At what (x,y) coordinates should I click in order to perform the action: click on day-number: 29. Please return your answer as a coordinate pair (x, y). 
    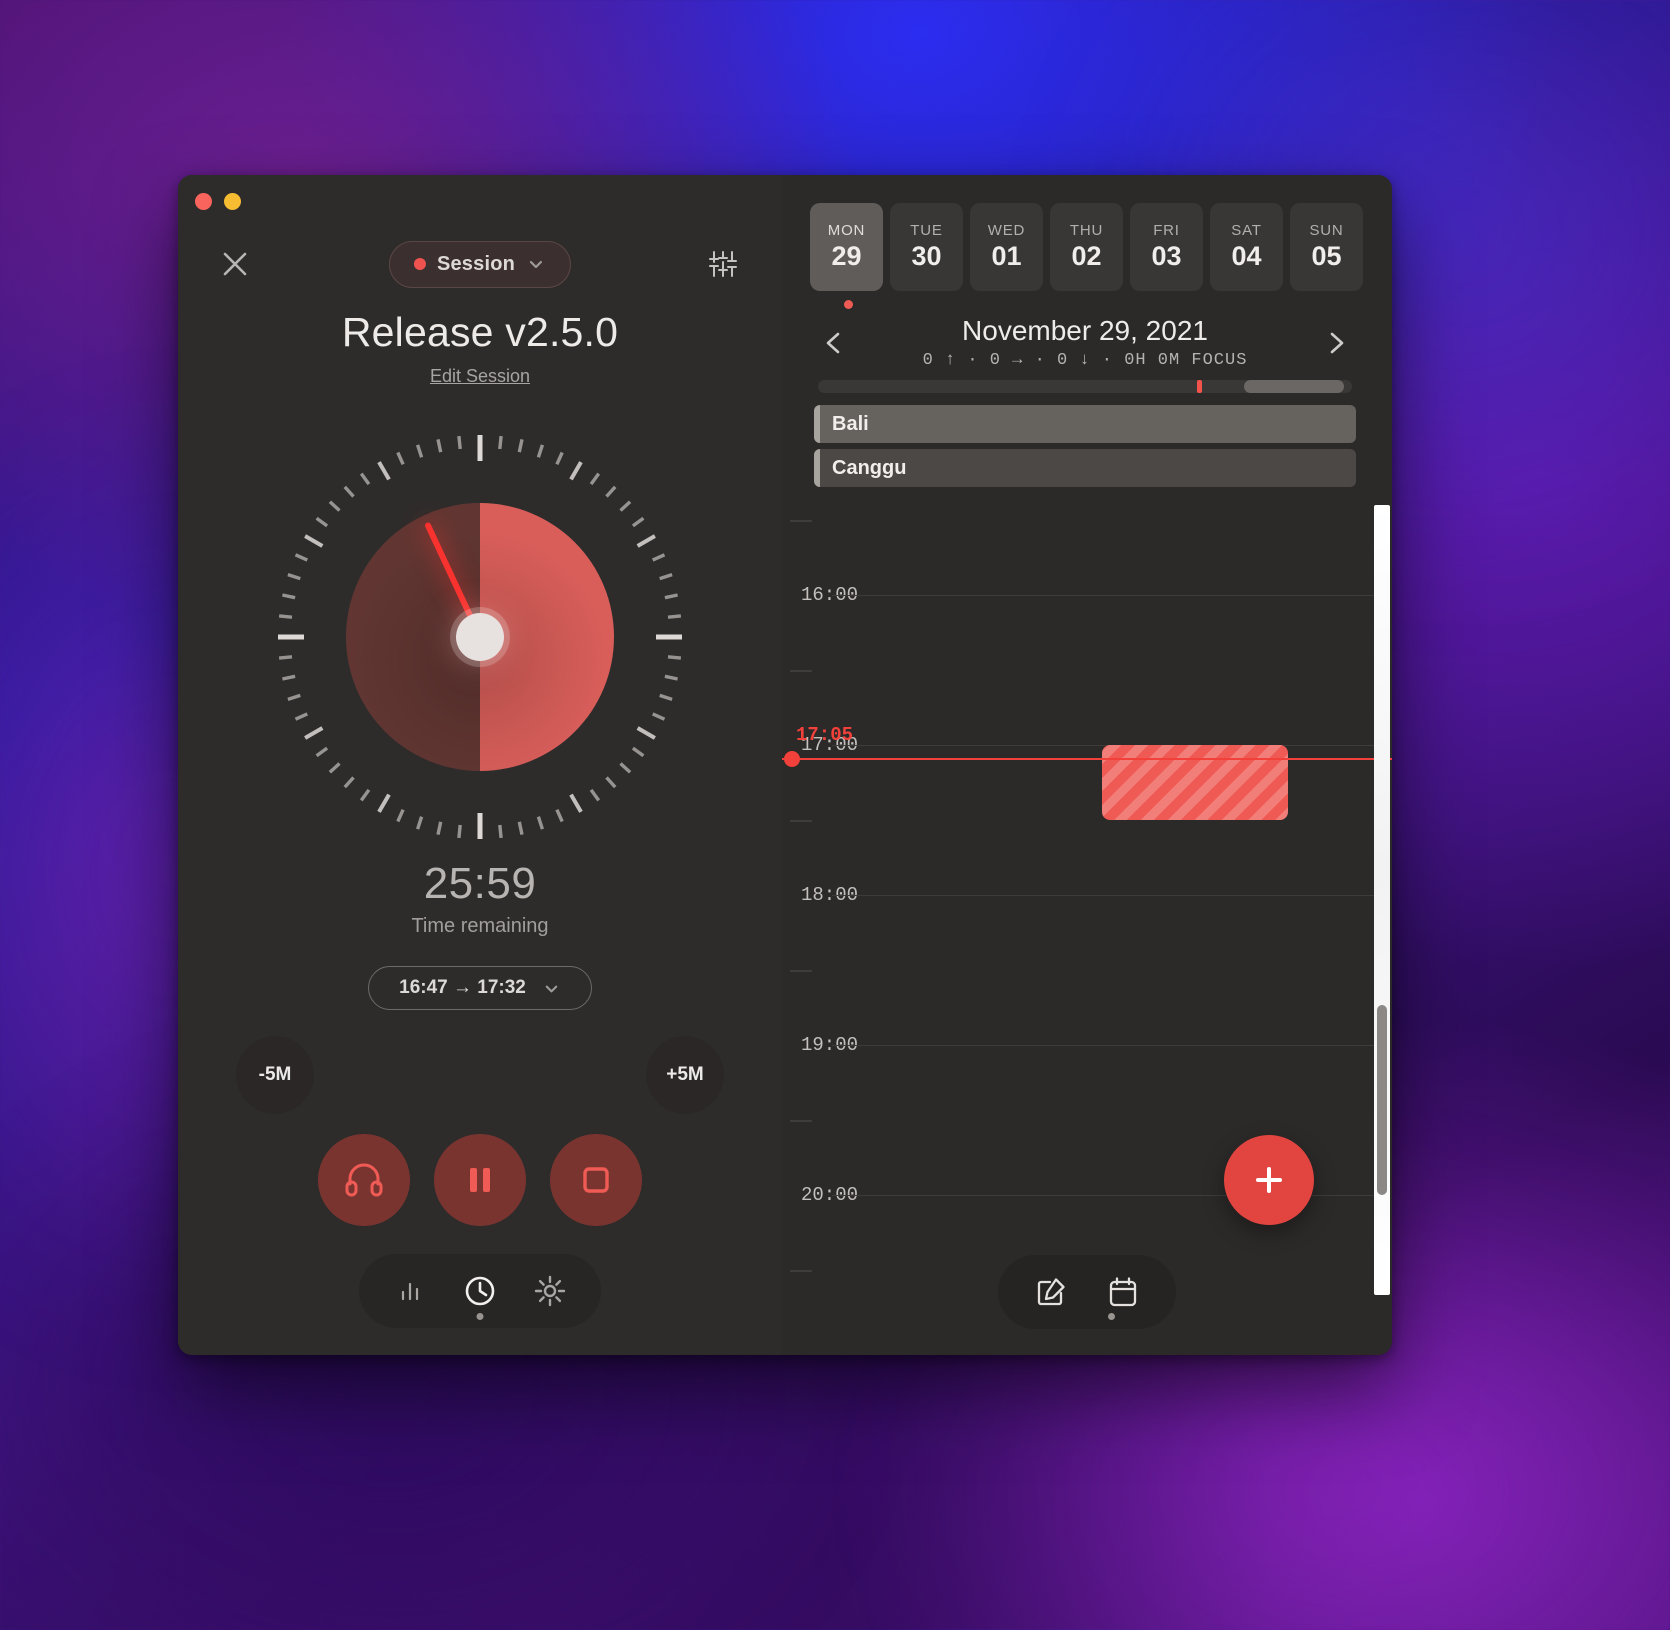
    Looking at the image, I should click on (846, 256).